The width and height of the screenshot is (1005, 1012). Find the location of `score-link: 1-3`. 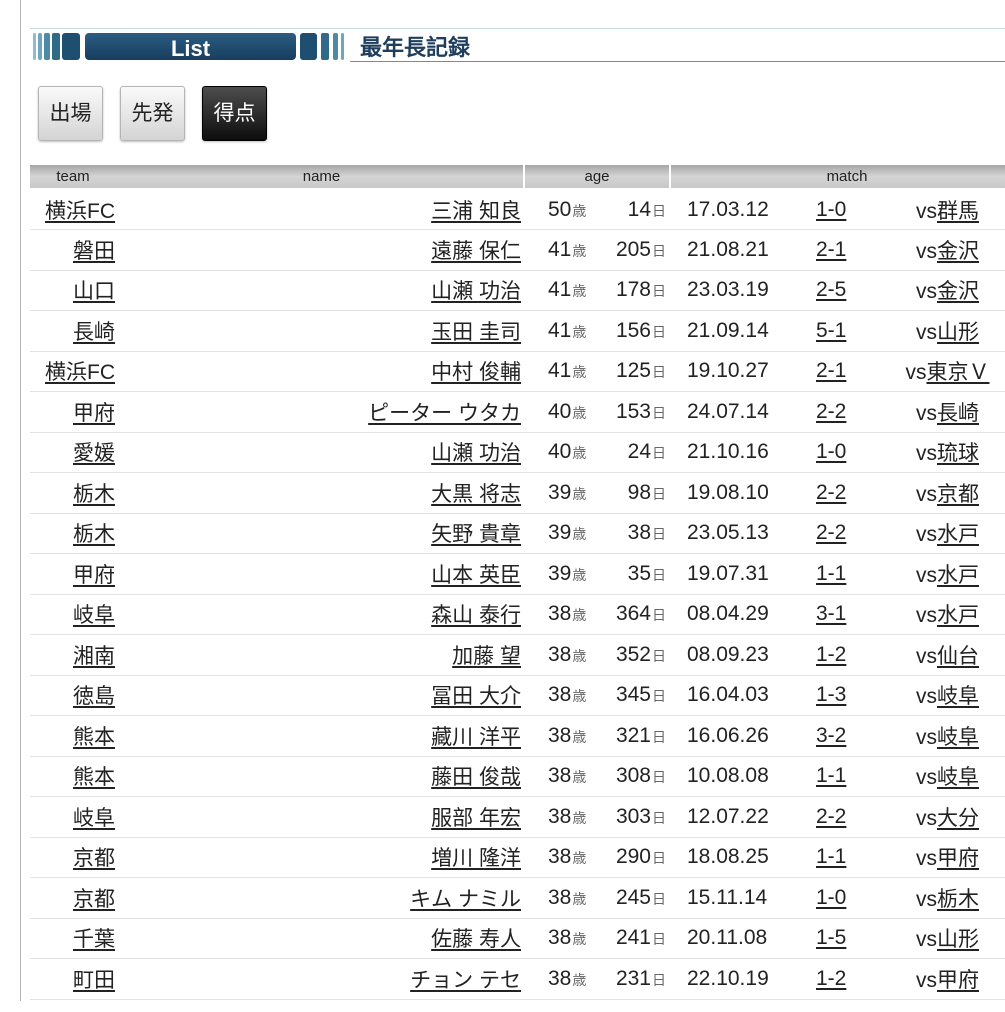

score-link: 1-3 is located at coordinates (831, 694).